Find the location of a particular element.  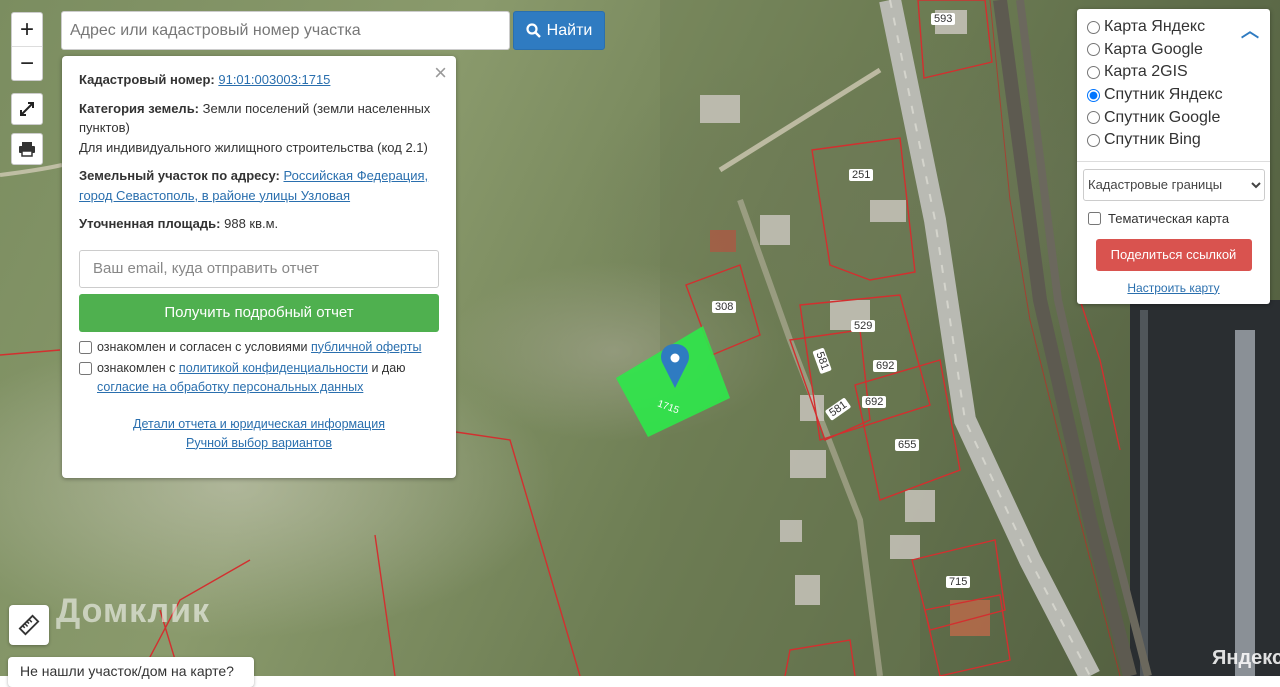

yandex-logo: Яндекс is located at coordinates (1246, 658).